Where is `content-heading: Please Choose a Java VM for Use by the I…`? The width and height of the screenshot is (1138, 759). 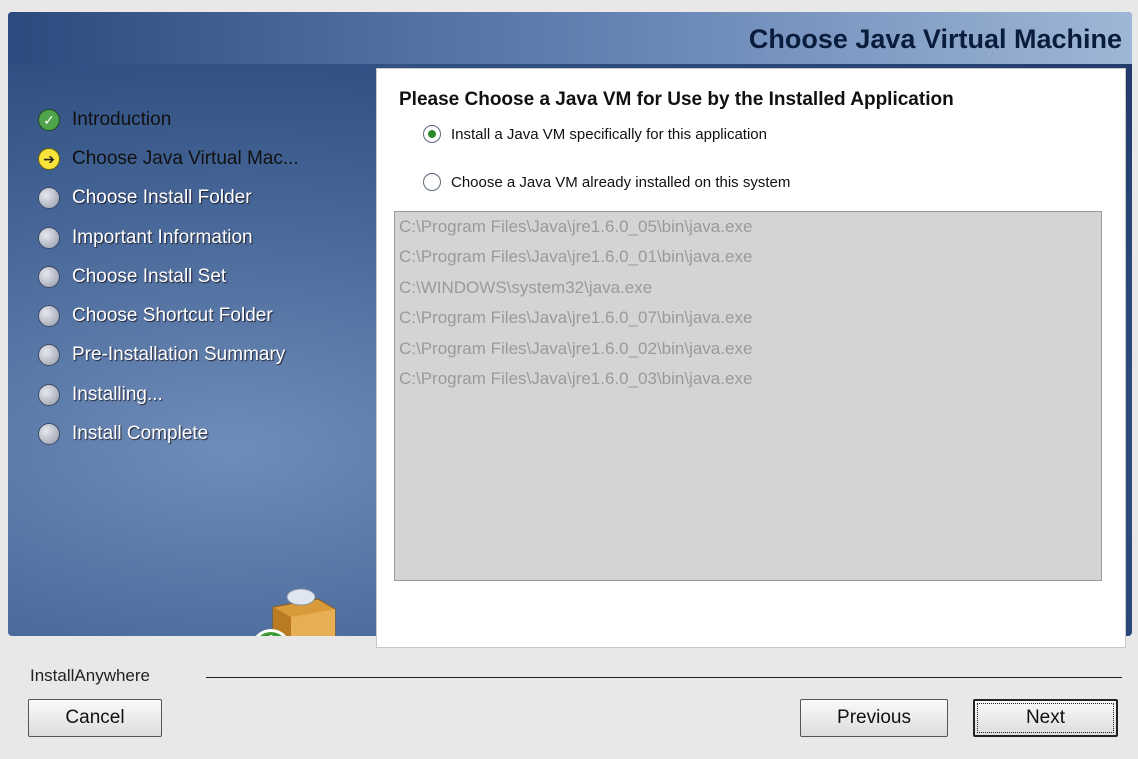
content-heading: Please Choose a Java VM for Use by the I… is located at coordinates (676, 99).